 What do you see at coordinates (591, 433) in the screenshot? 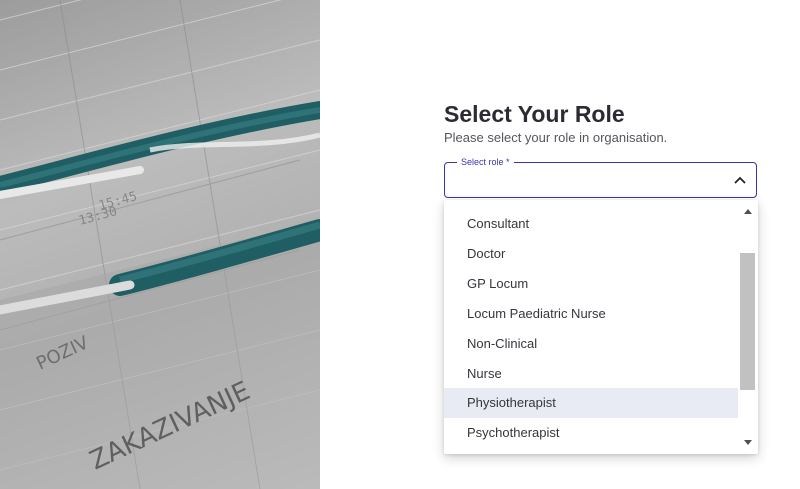
I see `role-option-psychotherapist: Psychotherapist` at bounding box center [591, 433].